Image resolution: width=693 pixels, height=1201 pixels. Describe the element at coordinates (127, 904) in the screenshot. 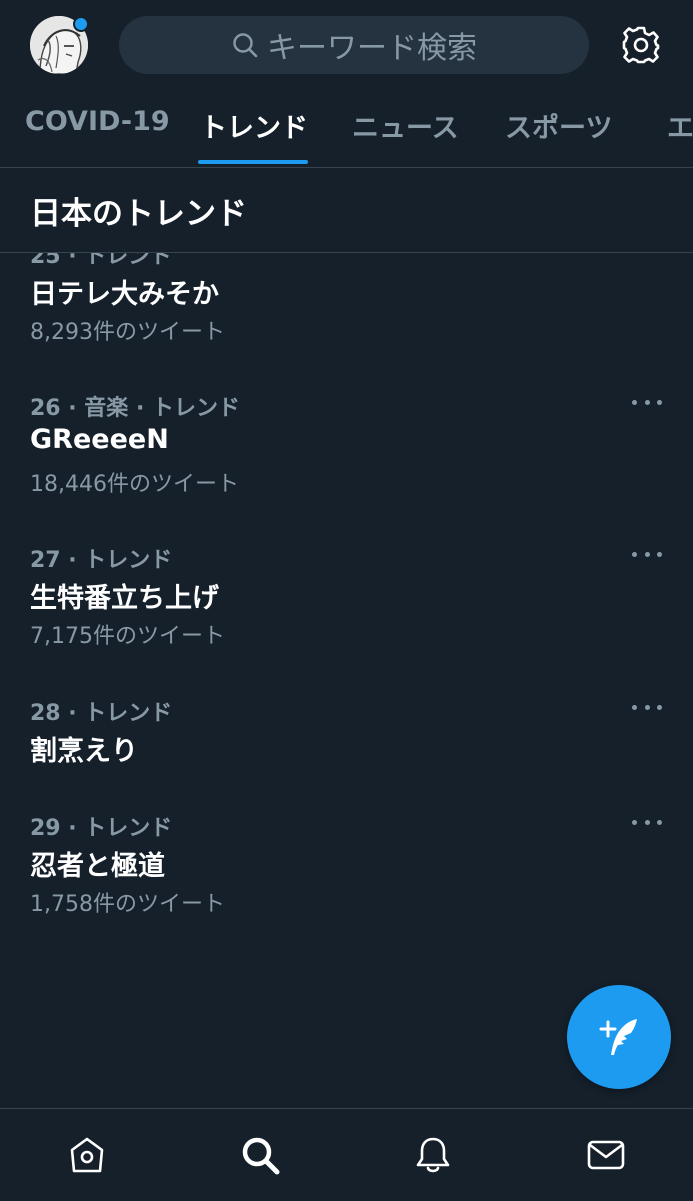

I see `trend-tweet-count: 1,758件のツイート` at that location.